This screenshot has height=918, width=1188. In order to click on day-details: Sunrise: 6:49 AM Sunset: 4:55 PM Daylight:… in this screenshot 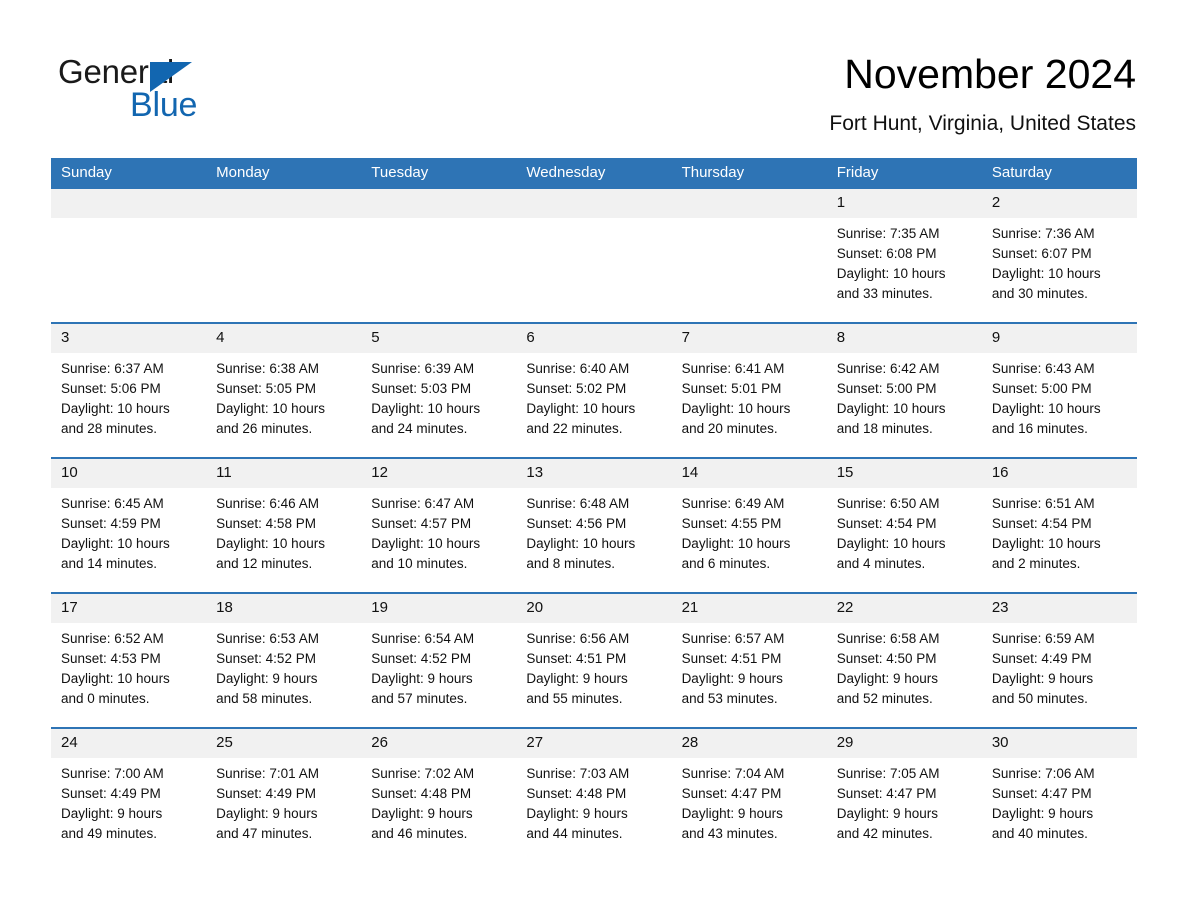, I will do `click(749, 531)`.